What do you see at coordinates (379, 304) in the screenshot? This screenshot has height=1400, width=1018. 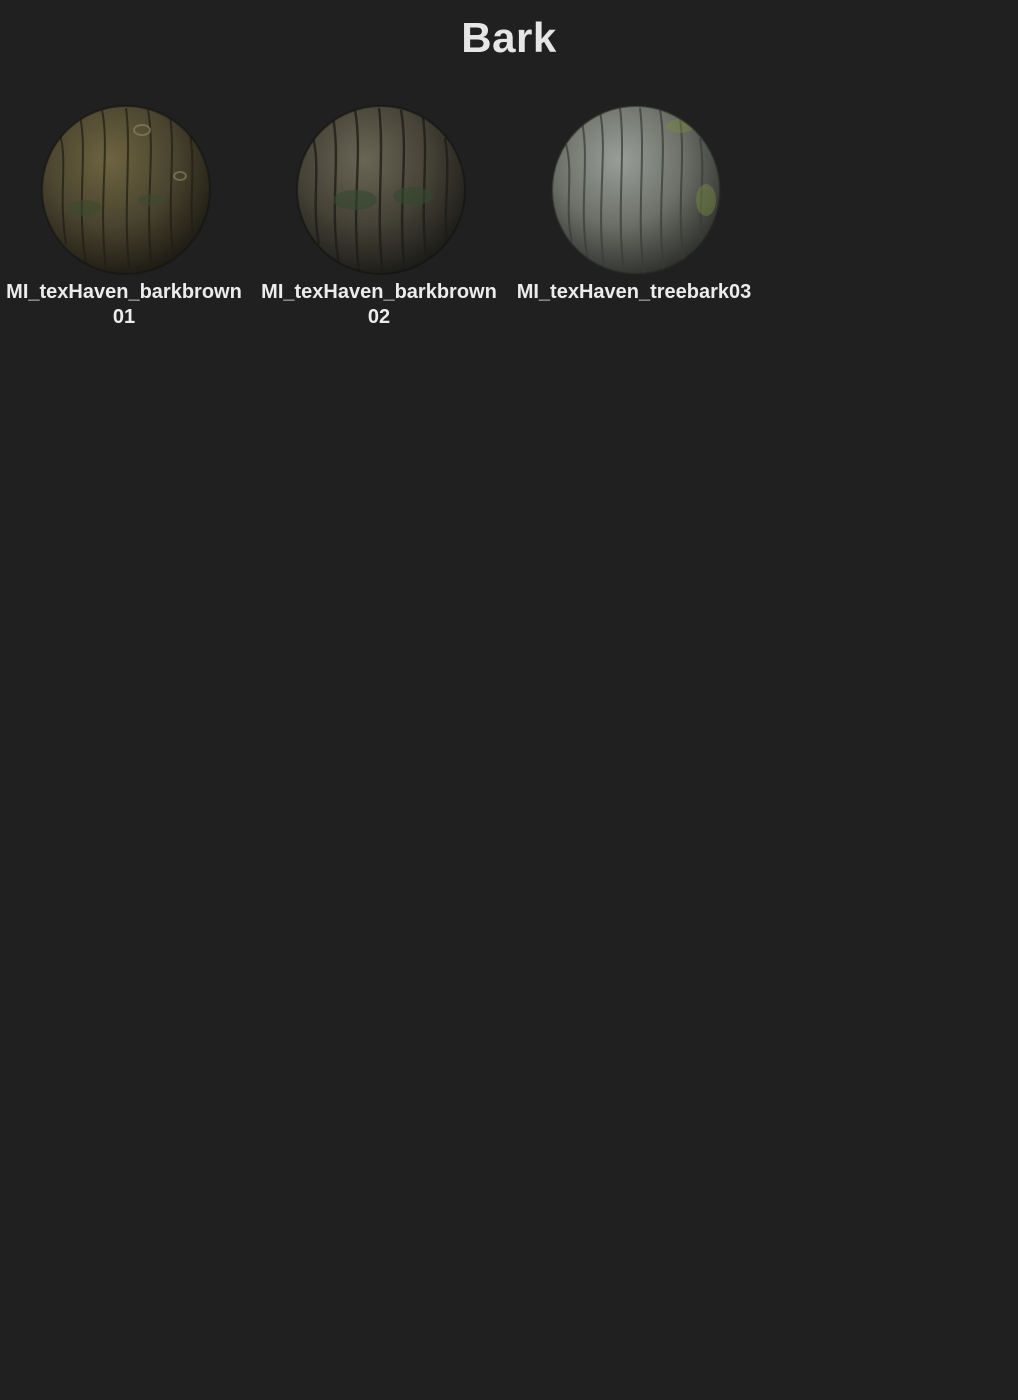 I see `material-name: MI_texHaven_barkbrown02` at bounding box center [379, 304].